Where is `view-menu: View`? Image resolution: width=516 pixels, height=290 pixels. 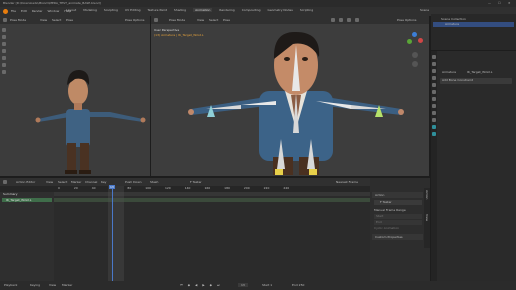
view-menu: View is located at coordinates (52, 285).